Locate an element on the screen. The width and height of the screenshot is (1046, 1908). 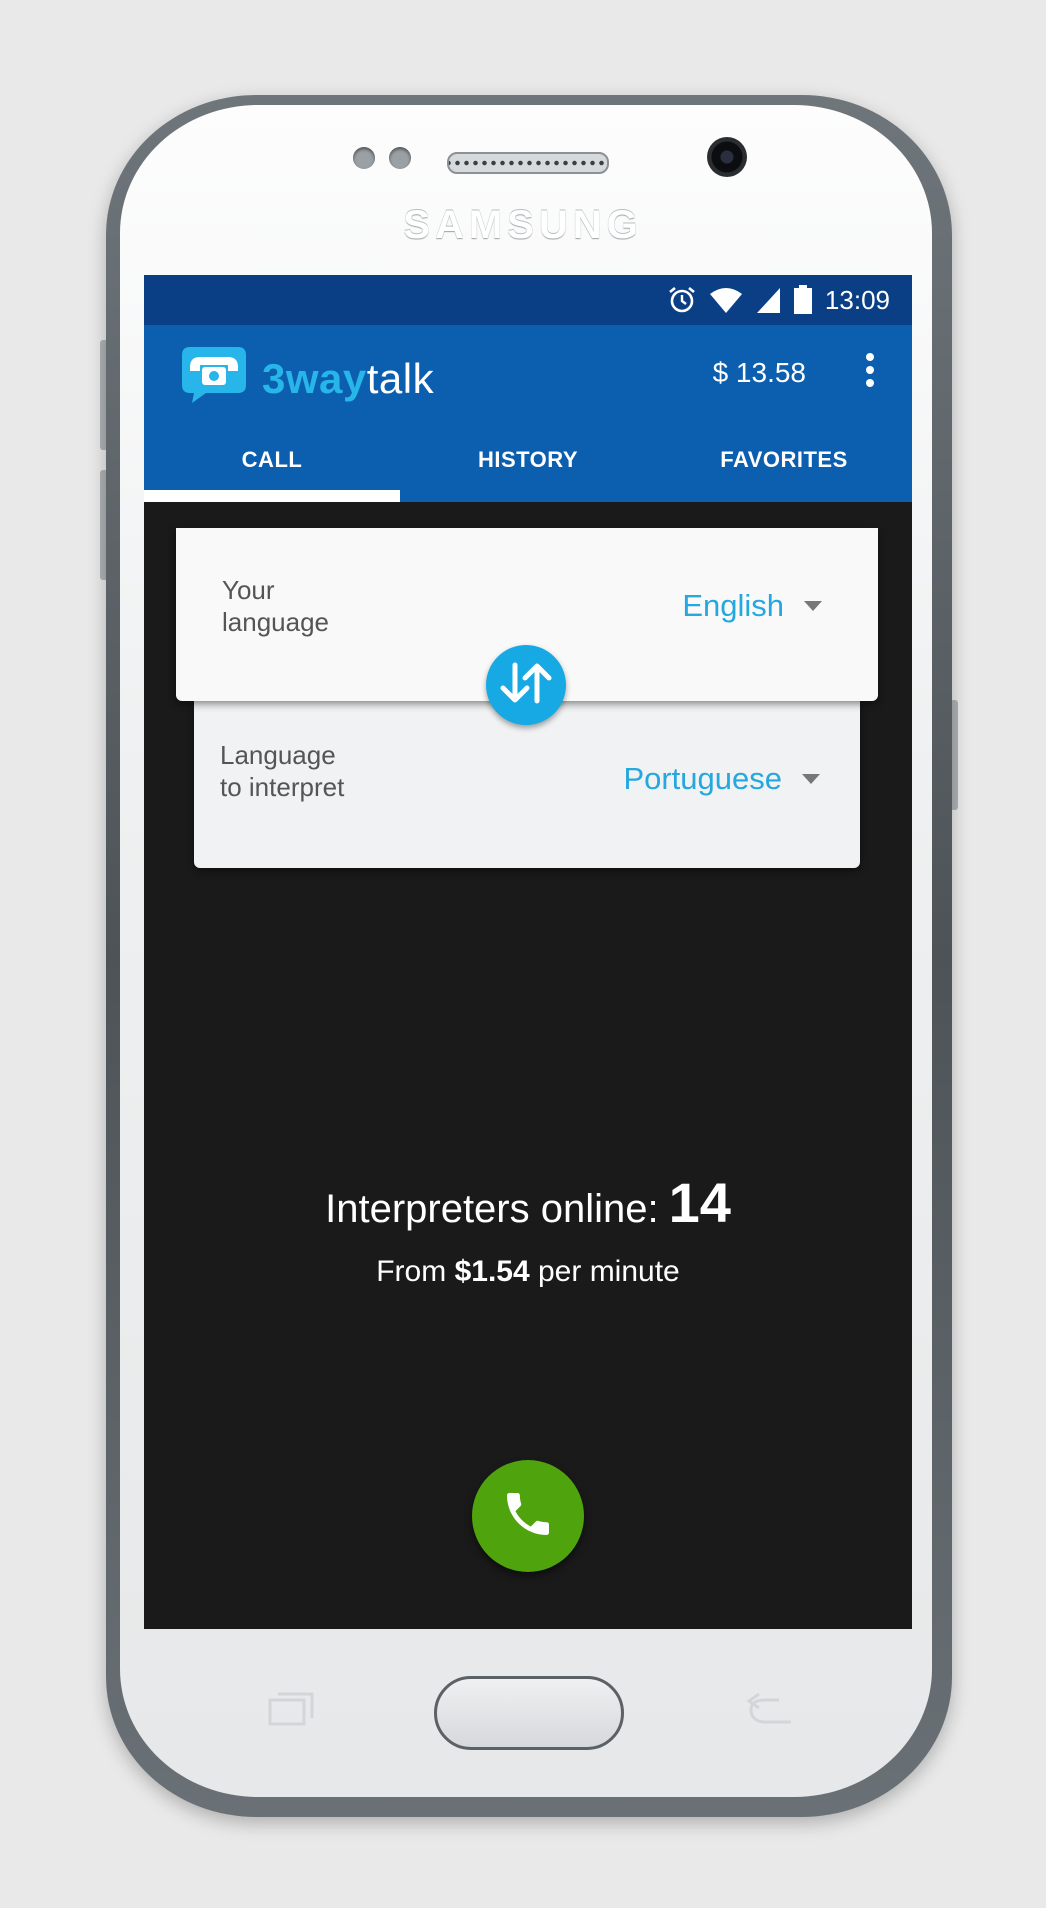
interpret-language-select: Portuguese is located at coordinates (721, 779).